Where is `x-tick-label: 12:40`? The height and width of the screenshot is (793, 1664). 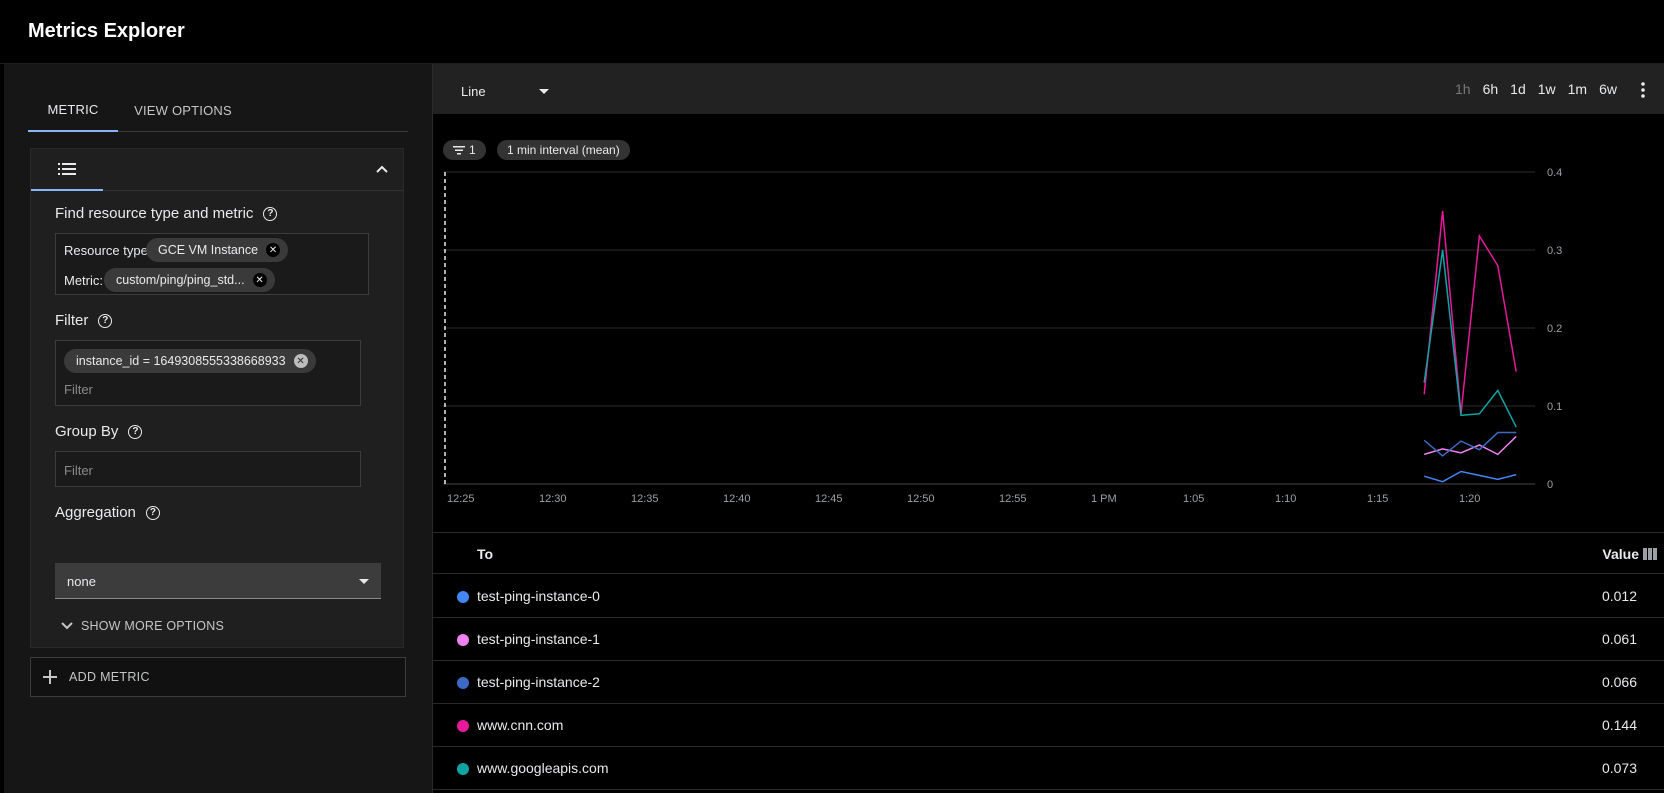 x-tick-label: 12:40 is located at coordinates (737, 499).